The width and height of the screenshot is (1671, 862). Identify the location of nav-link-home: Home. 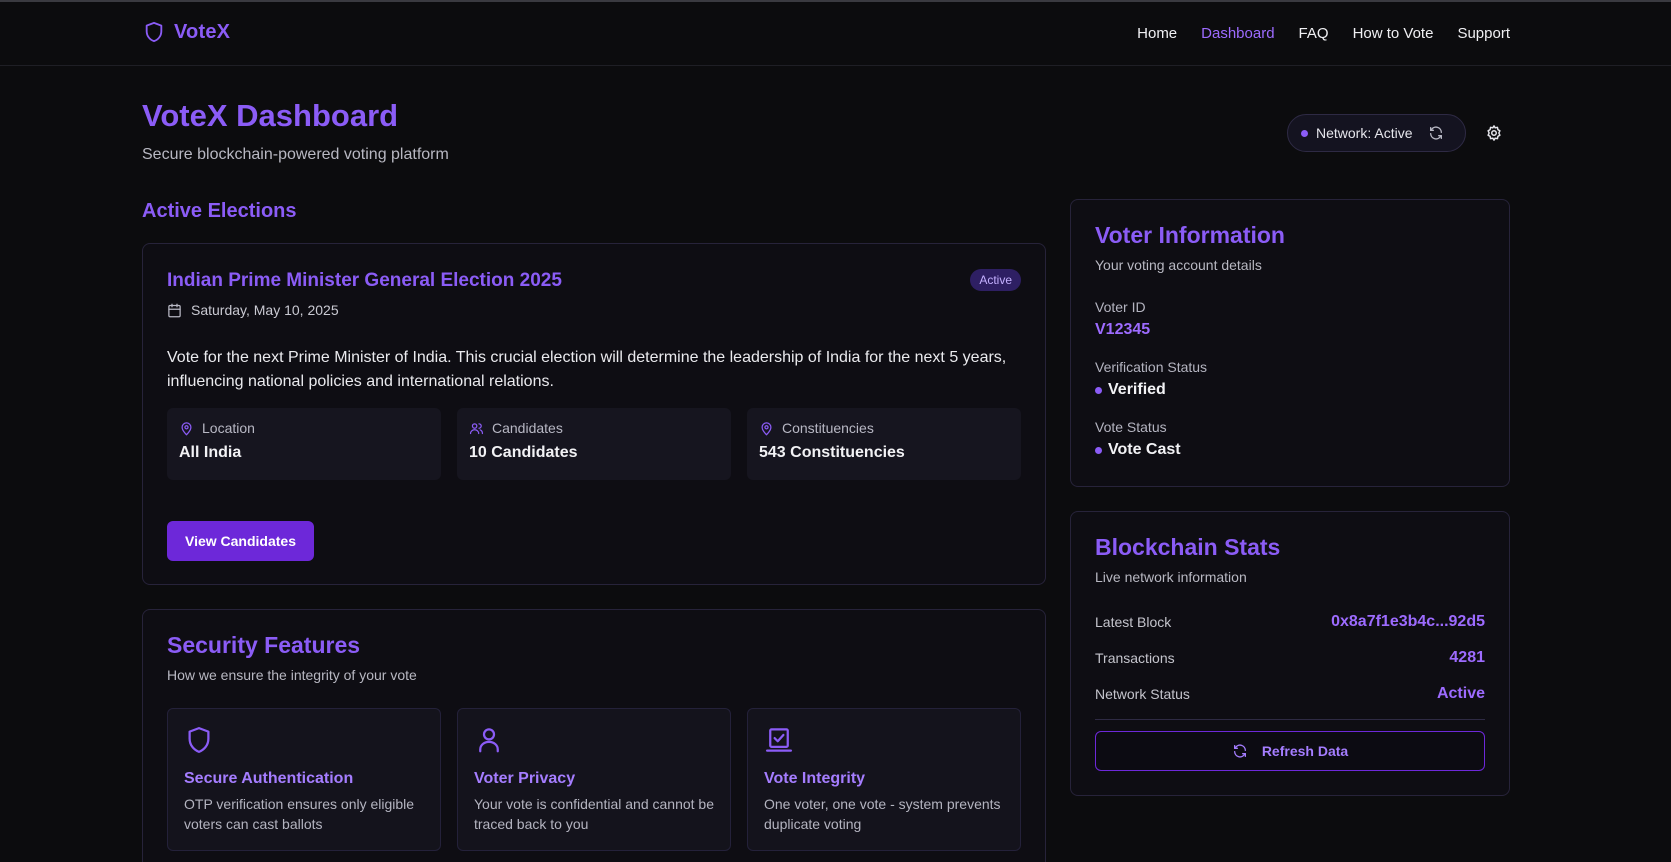
(1157, 33).